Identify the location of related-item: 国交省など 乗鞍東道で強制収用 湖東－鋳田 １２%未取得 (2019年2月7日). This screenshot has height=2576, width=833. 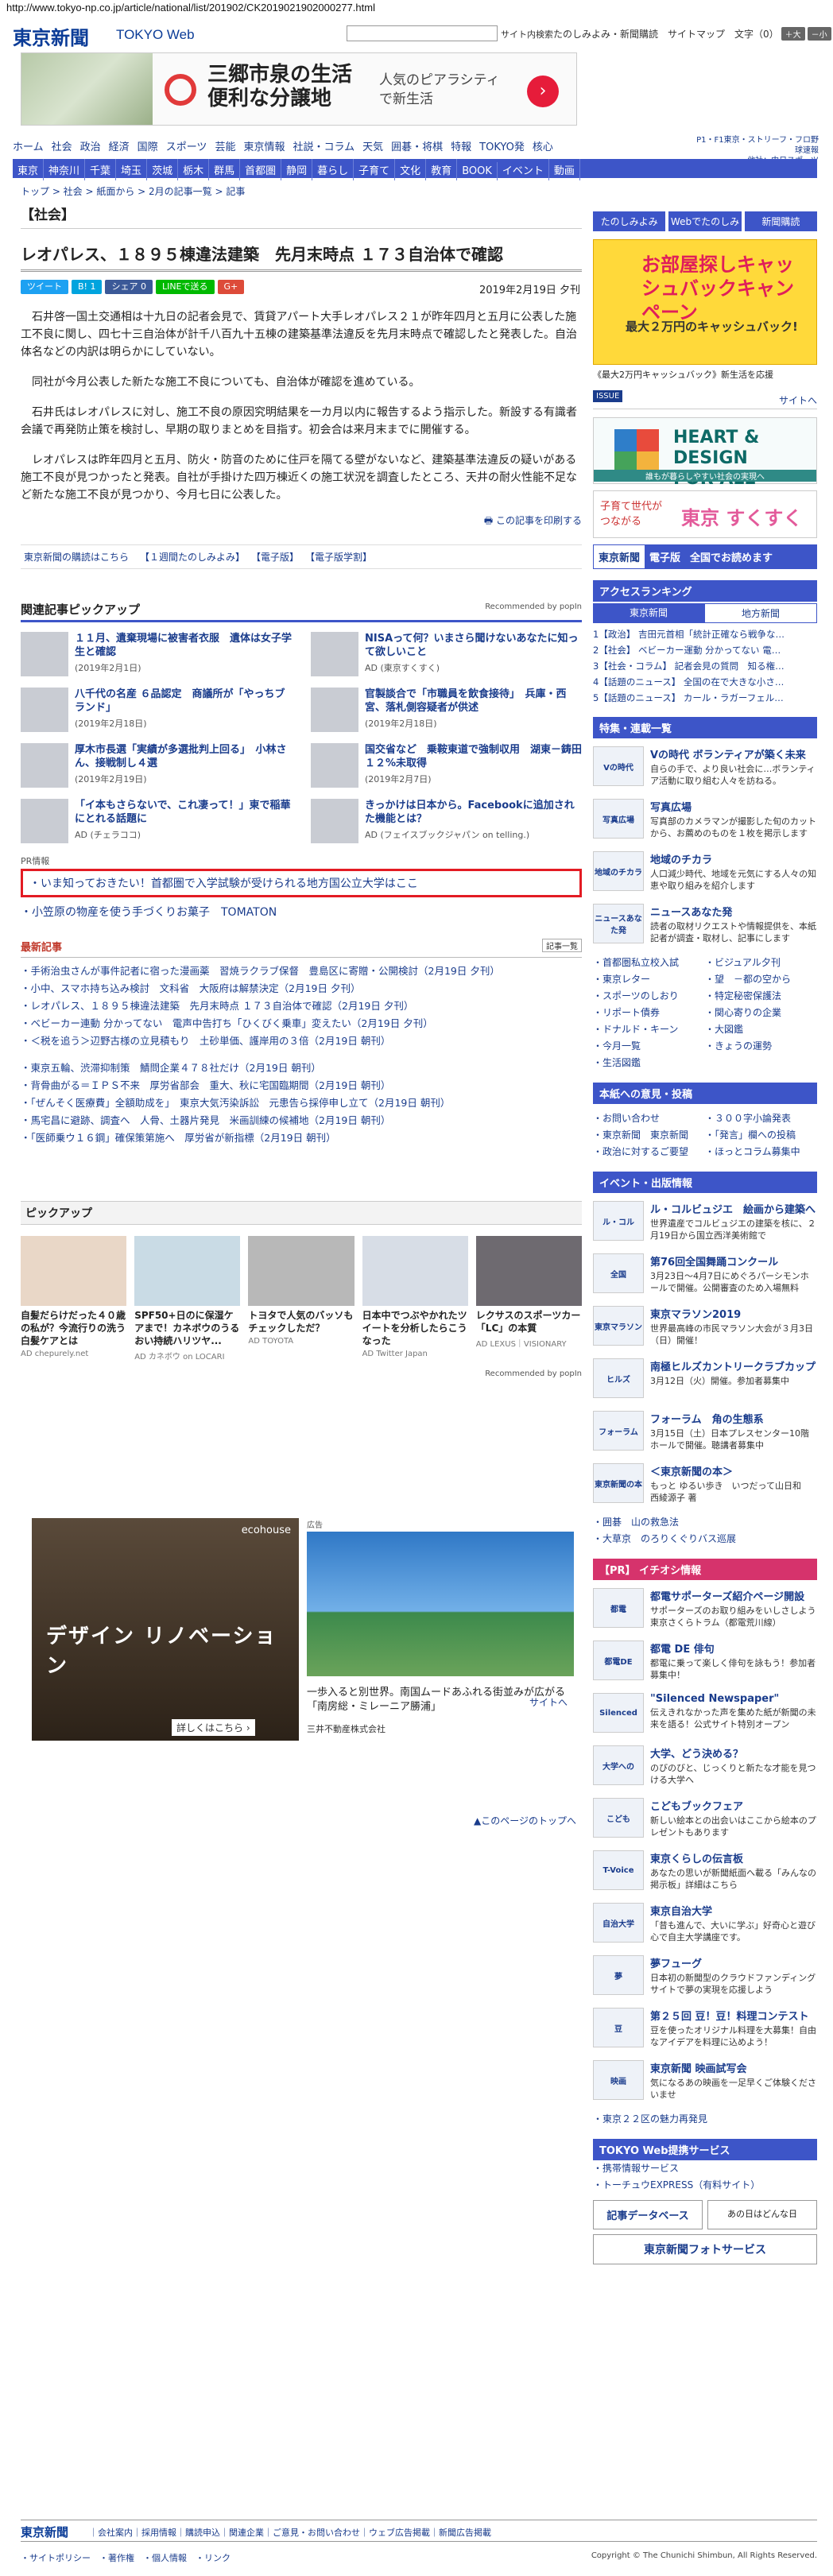
(451, 767).